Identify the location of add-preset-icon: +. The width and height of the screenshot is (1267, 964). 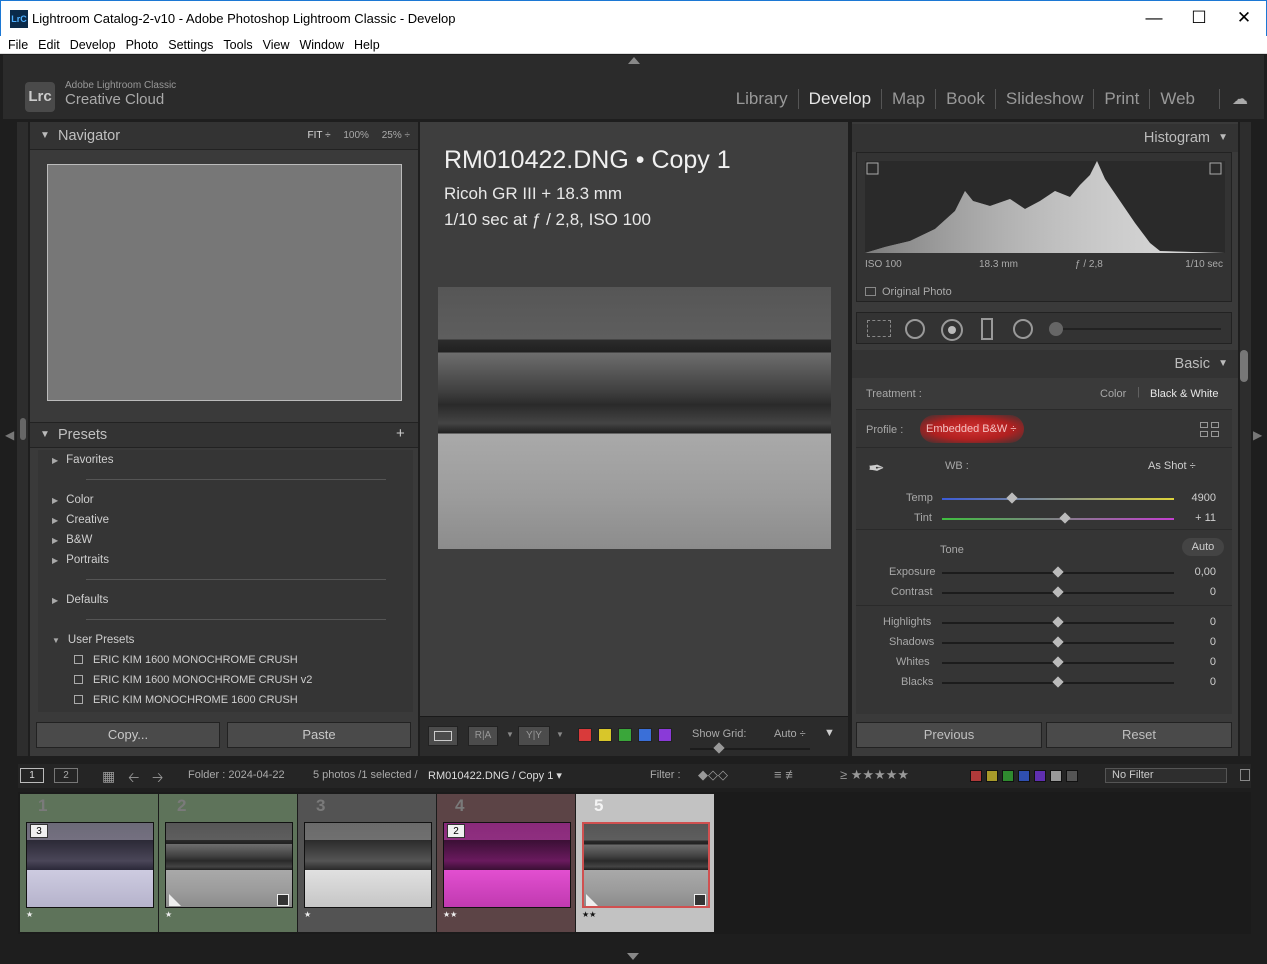
(400, 433).